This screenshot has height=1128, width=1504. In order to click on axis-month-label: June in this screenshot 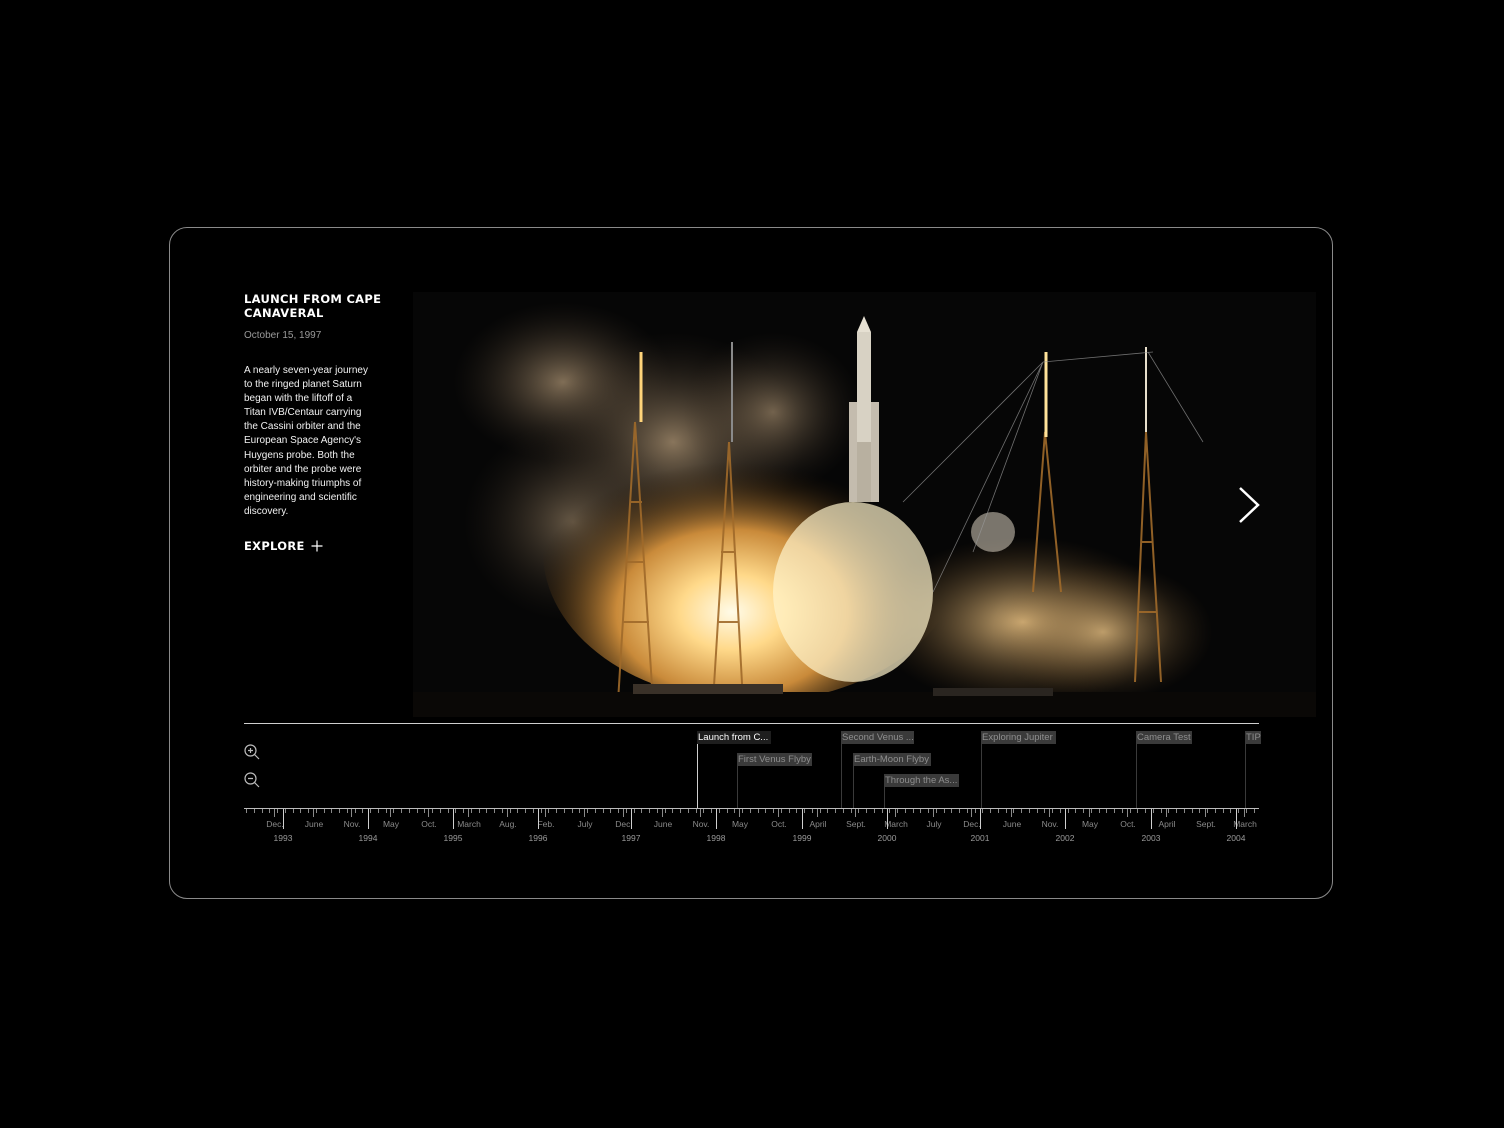, I will do `click(663, 824)`.